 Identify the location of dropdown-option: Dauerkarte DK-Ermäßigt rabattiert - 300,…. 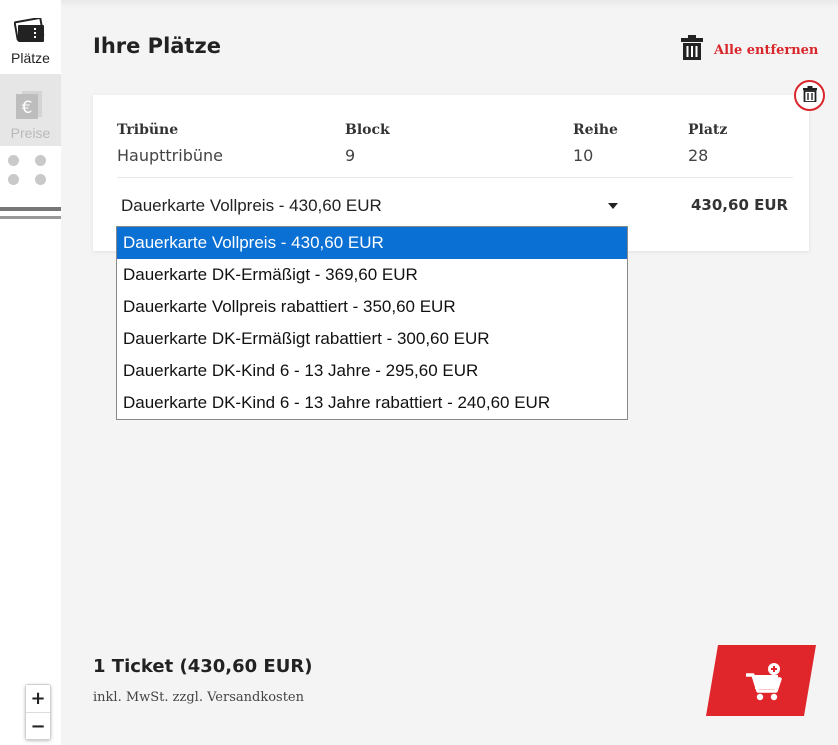
(372, 339).